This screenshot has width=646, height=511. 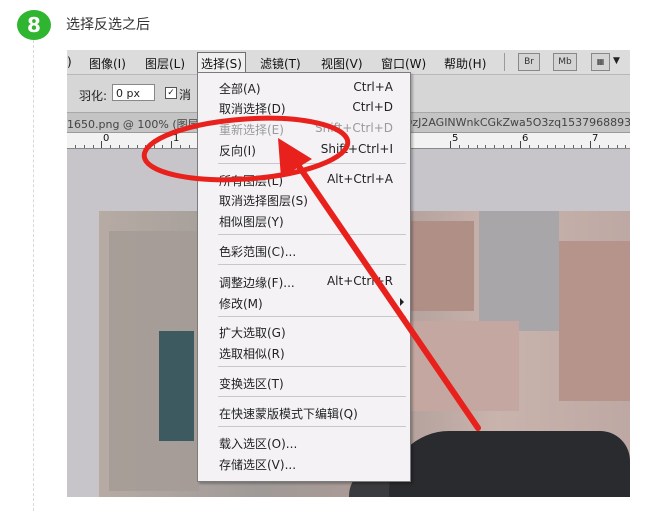 What do you see at coordinates (251, 181) in the screenshot?
I see `menu-item-label: 所有图层(L)` at bounding box center [251, 181].